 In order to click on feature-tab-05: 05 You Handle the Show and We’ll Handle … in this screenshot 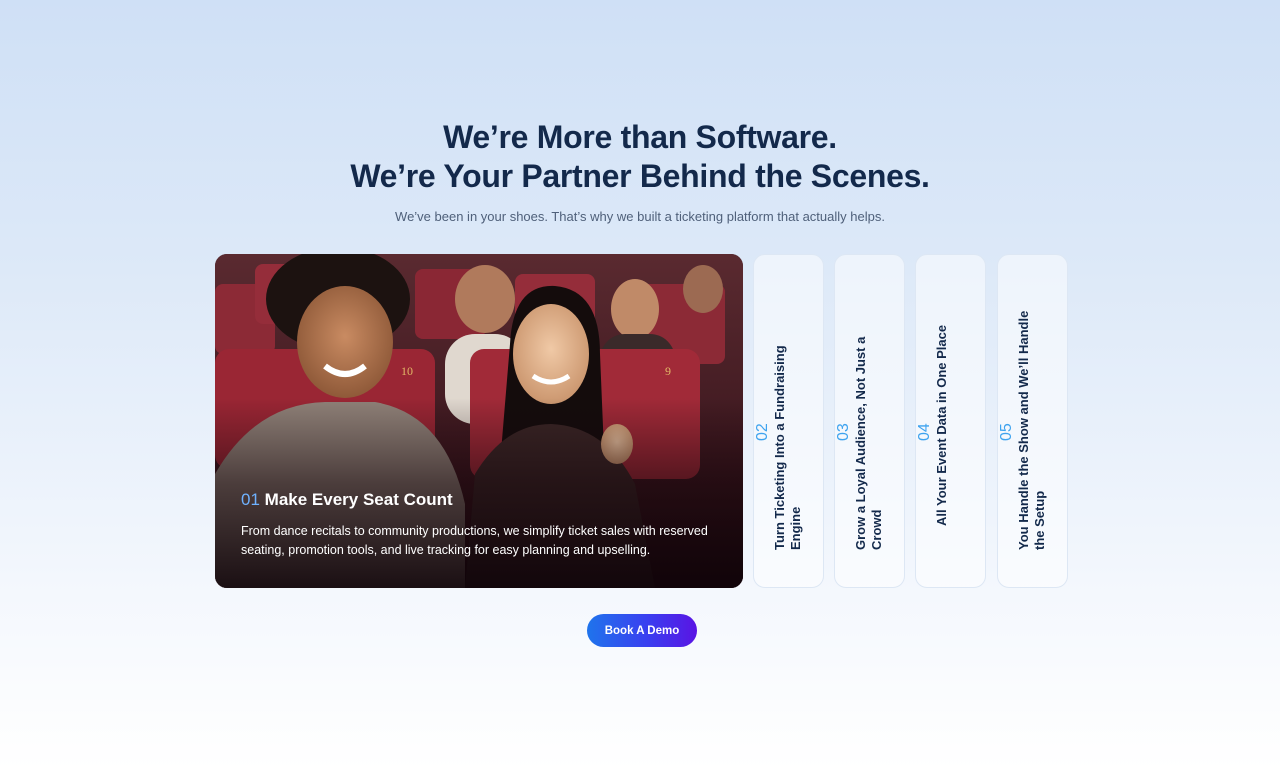, I will do `click(1032, 421)`.